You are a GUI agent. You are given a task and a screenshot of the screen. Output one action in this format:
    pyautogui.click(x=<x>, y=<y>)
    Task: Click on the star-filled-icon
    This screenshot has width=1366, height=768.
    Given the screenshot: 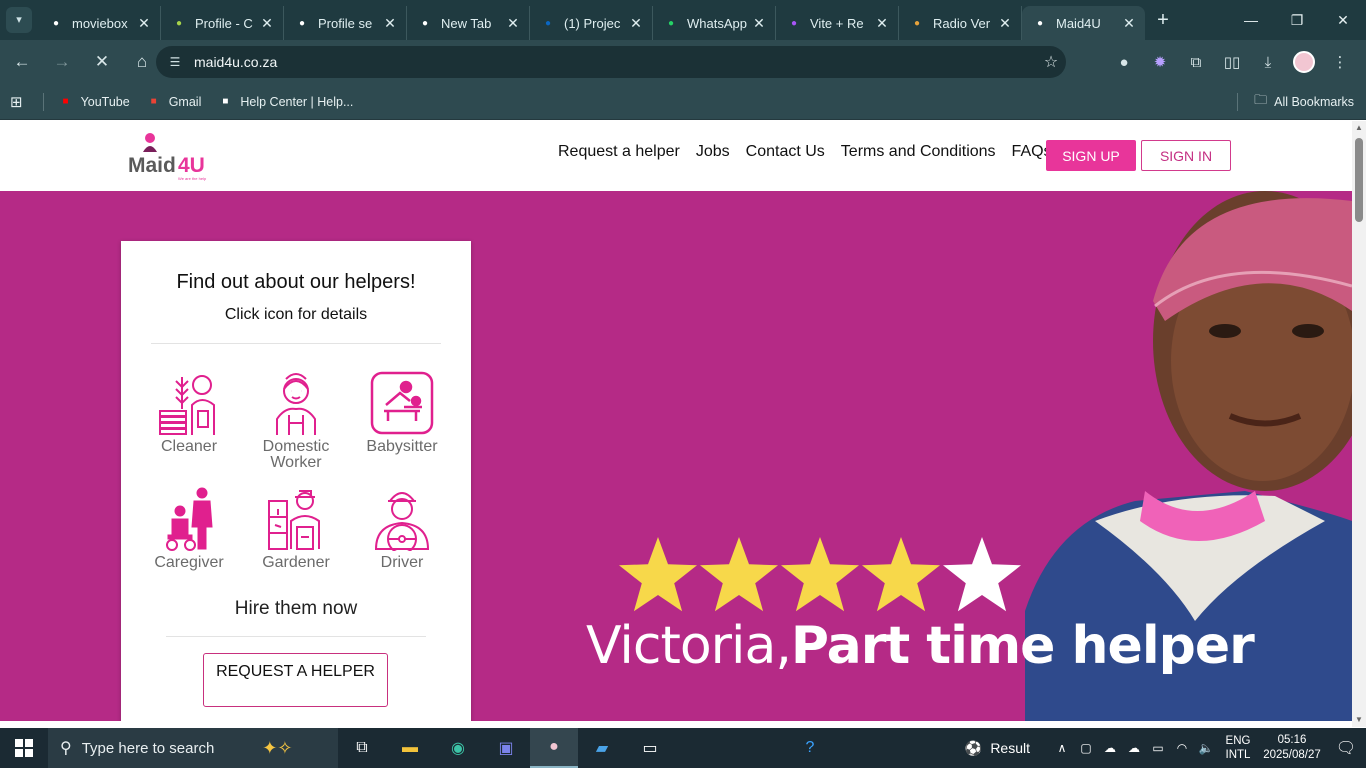 What is the action you would take?
    pyautogui.click(x=901, y=574)
    